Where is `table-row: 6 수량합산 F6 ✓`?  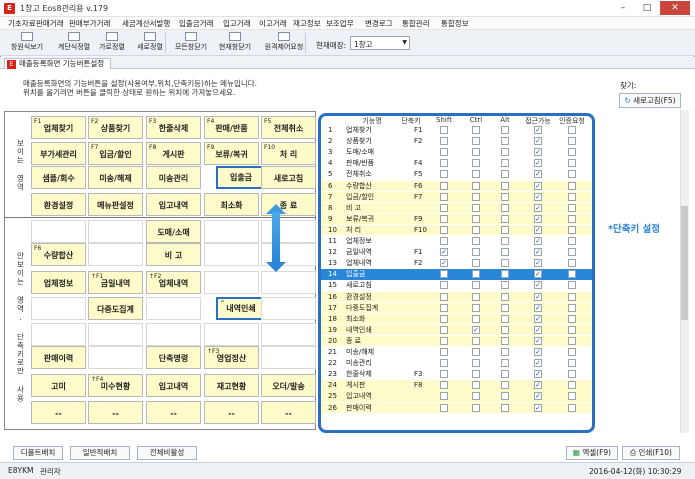 table-row: 6 수량합산 F6 ✓ is located at coordinates (456, 185).